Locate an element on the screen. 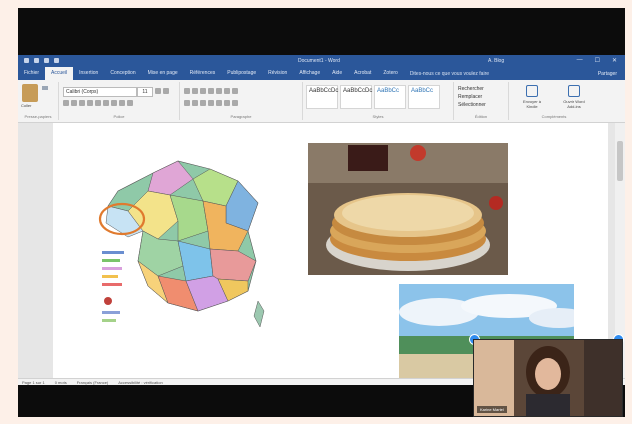  word-addins-label: Ouvrir Word Add-ins is located at coordinates (574, 104).